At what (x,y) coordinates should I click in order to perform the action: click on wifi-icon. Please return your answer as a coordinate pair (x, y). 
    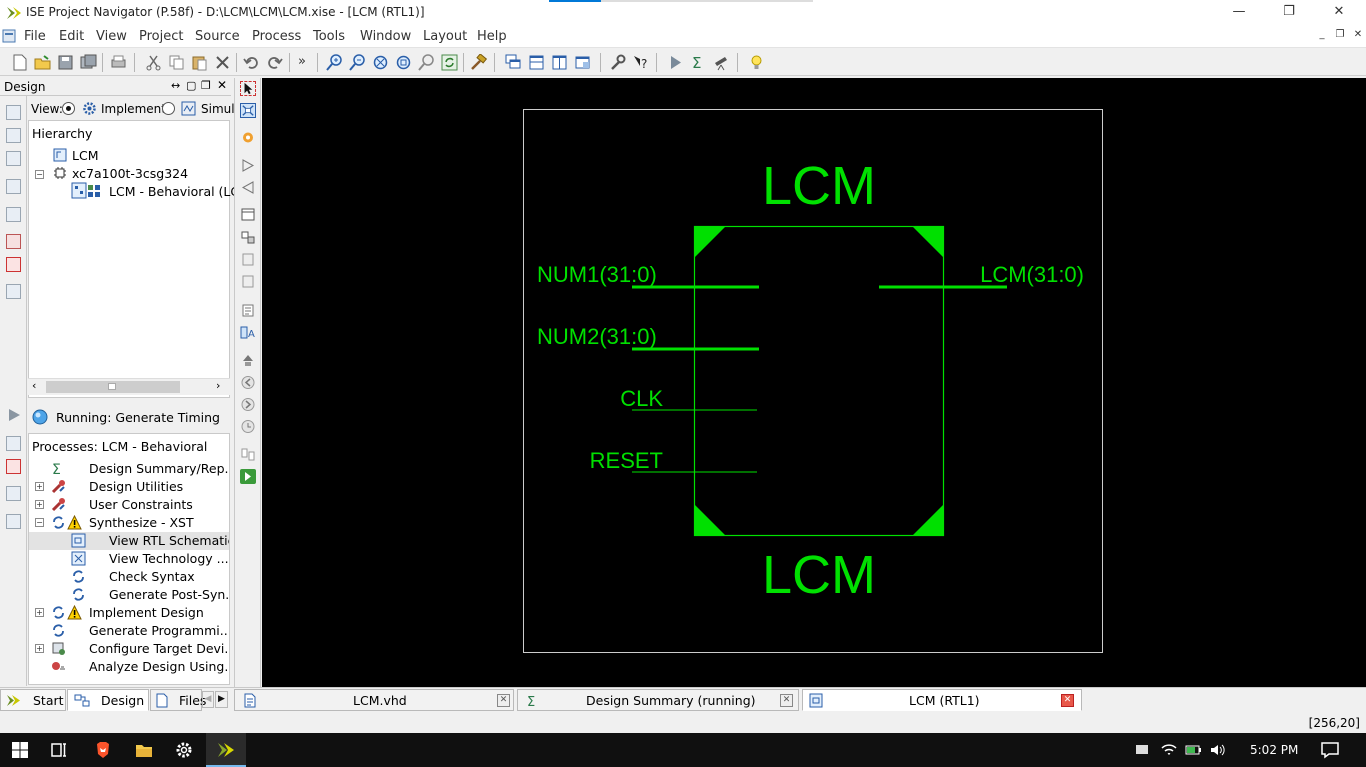
    Looking at the image, I should click on (1169, 750).